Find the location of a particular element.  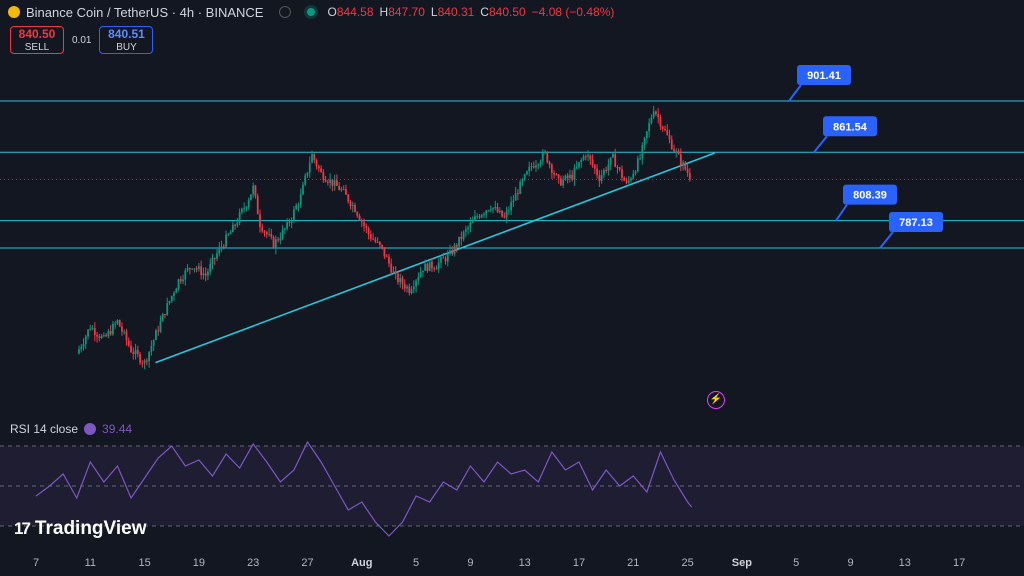

ohlc-close: C840.50 is located at coordinates (503, 12).